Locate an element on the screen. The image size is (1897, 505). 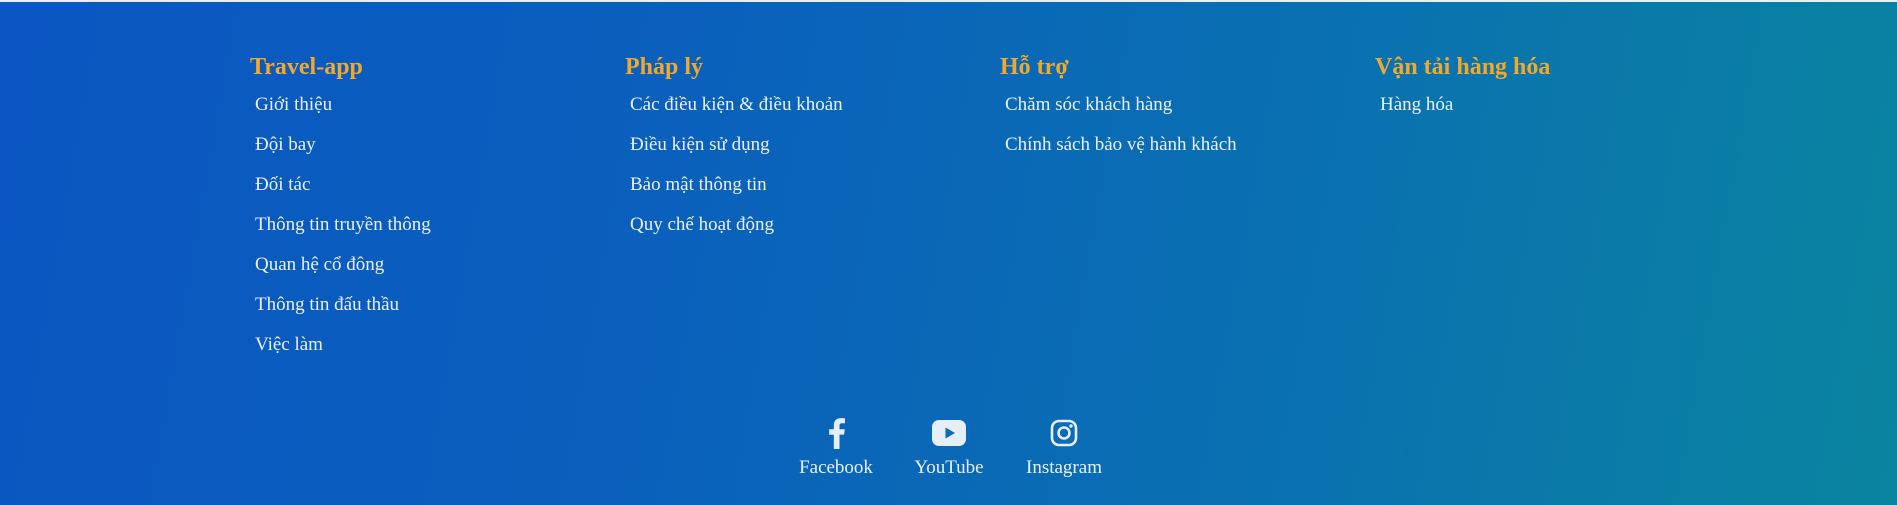
social-links: Facebook YouTube Instagram is located at coordinates (951, 455).